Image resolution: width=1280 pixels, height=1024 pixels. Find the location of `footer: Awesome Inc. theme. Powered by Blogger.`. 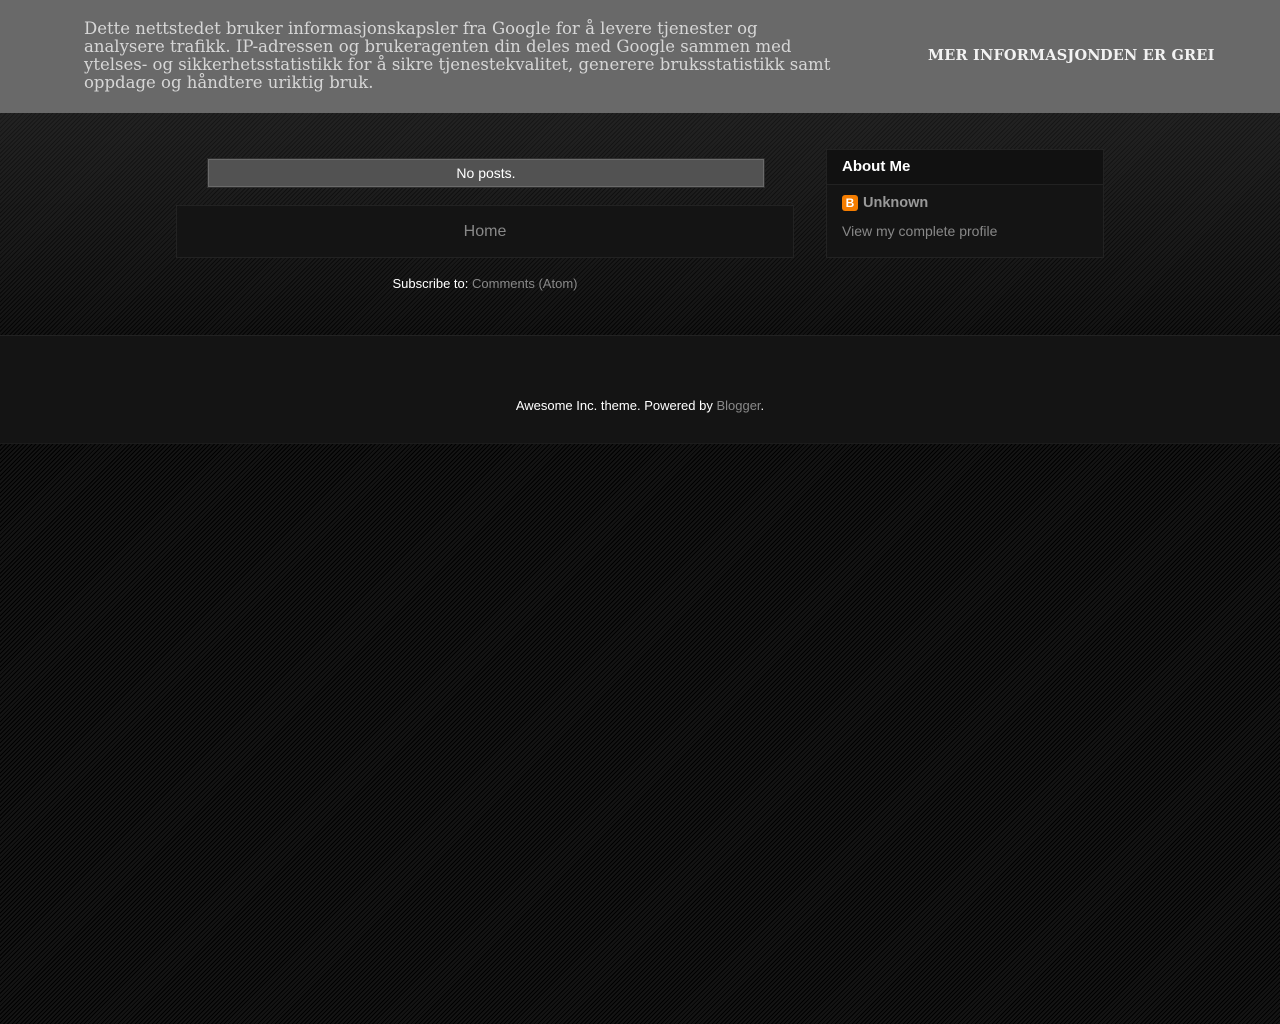

footer: Awesome Inc. theme. Powered by Blogger. is located at coordinates (640, 389).